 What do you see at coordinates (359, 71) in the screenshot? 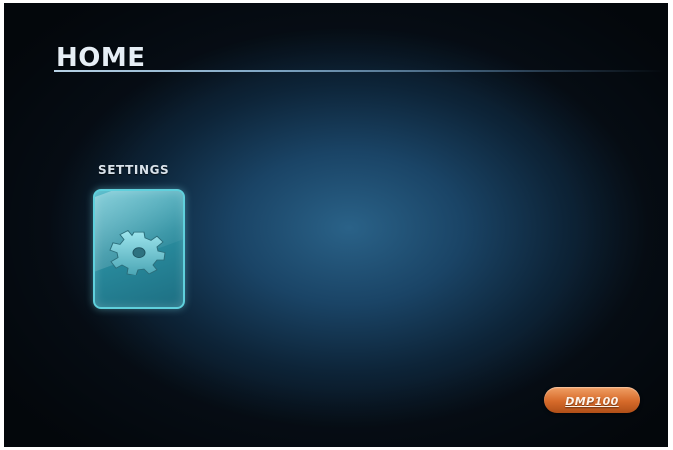
I see `title-divider` at bounding box center [359, 71].